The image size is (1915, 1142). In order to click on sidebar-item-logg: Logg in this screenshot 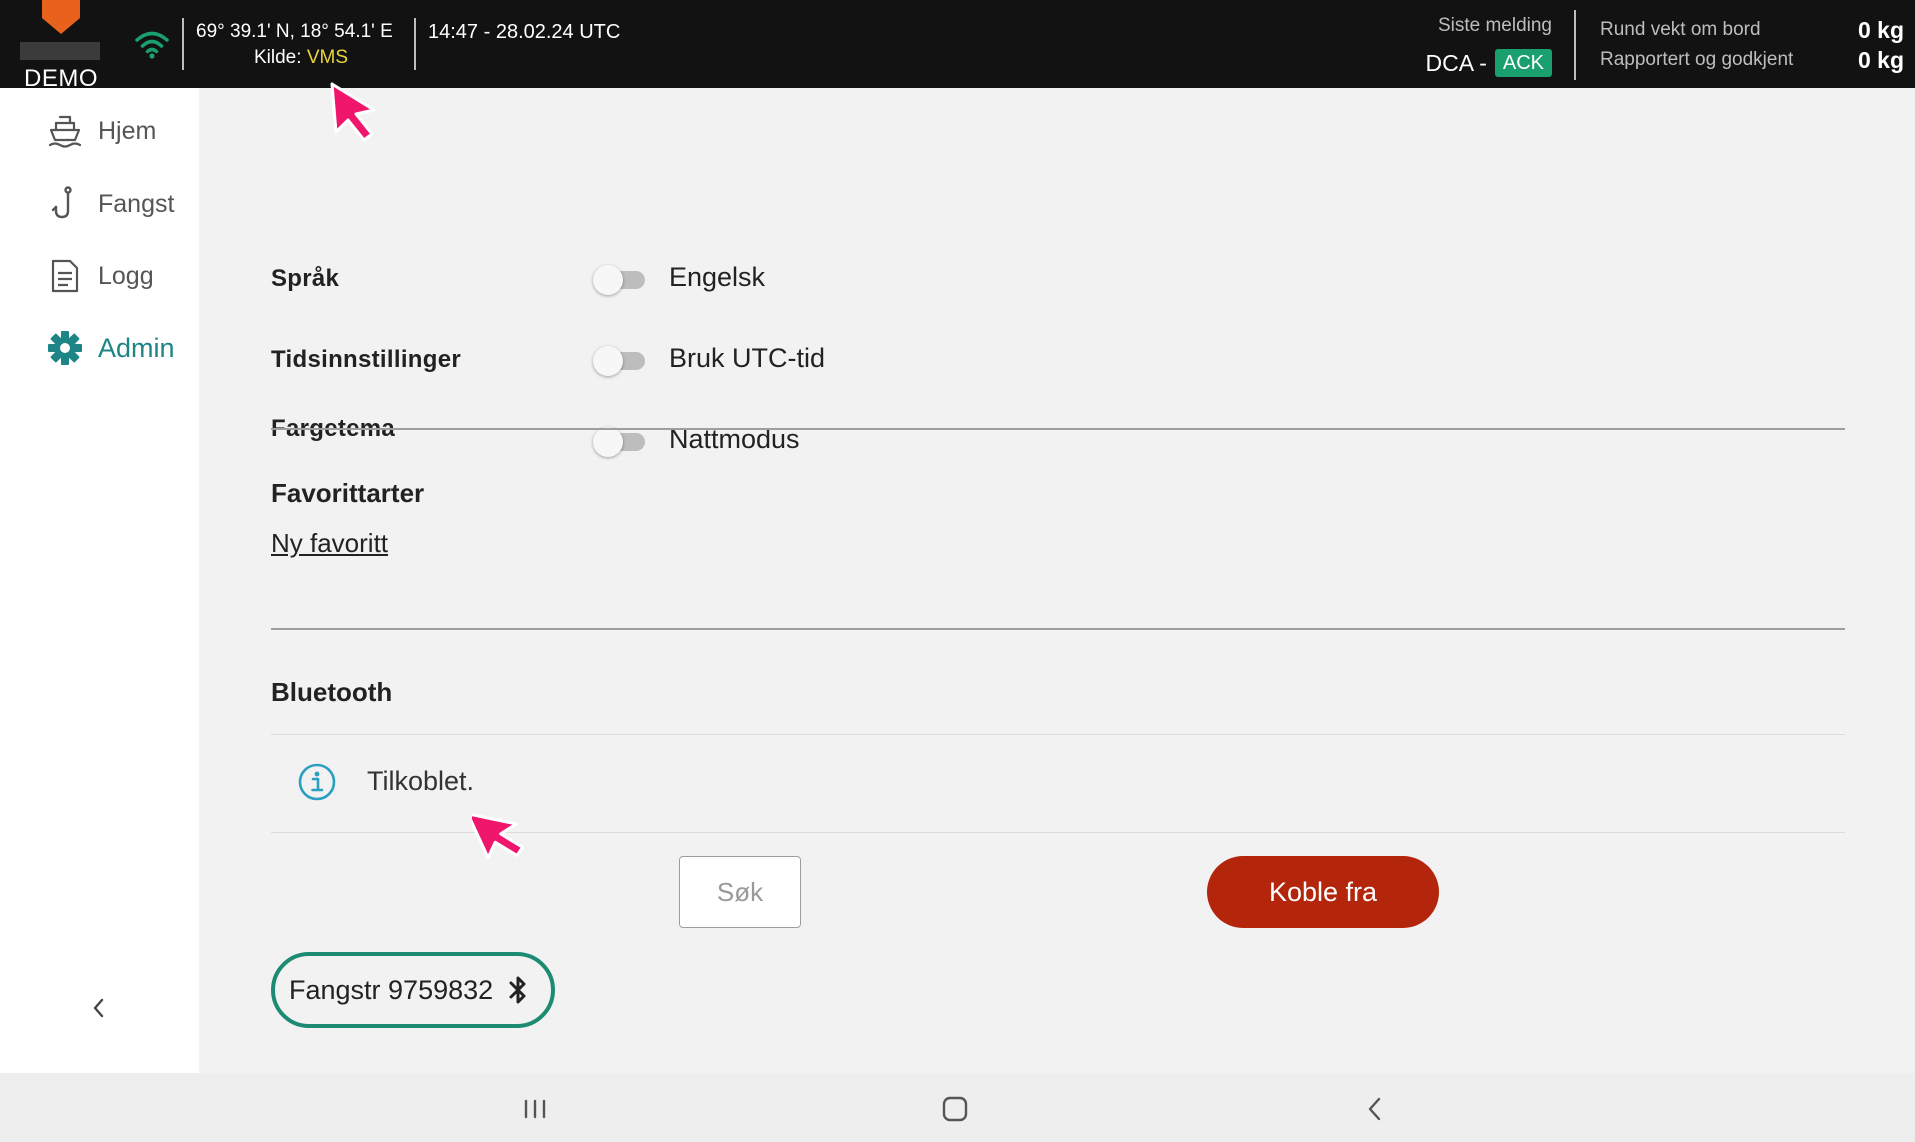, I will do `click(100, 276)`.